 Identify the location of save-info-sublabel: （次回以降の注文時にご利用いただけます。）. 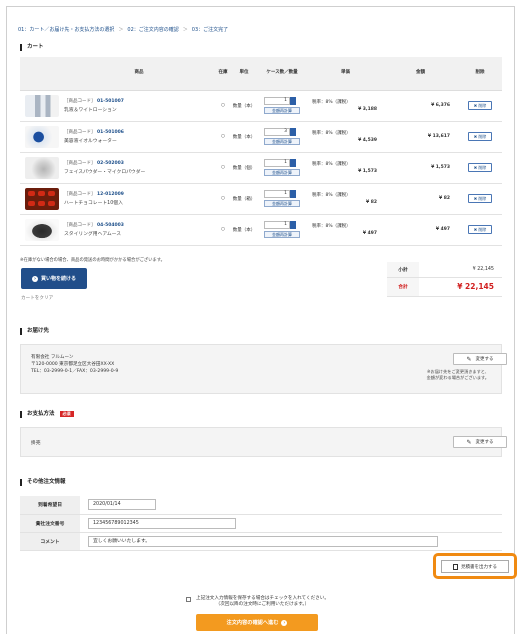
(262, 604).